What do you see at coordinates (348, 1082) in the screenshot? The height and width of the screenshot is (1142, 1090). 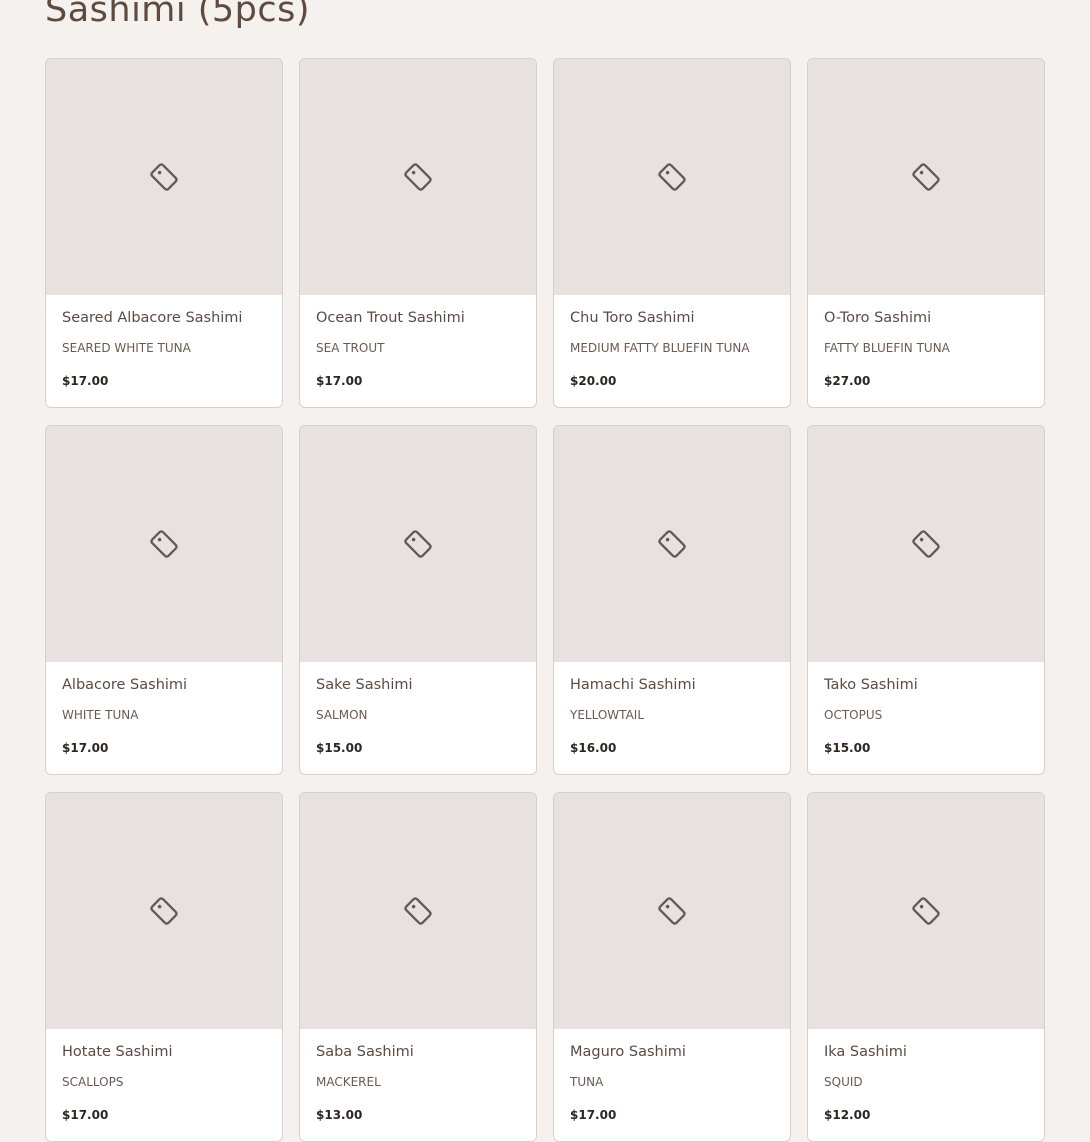 I see `item-description: MACKEREL` at bounding box center [348, 1082].